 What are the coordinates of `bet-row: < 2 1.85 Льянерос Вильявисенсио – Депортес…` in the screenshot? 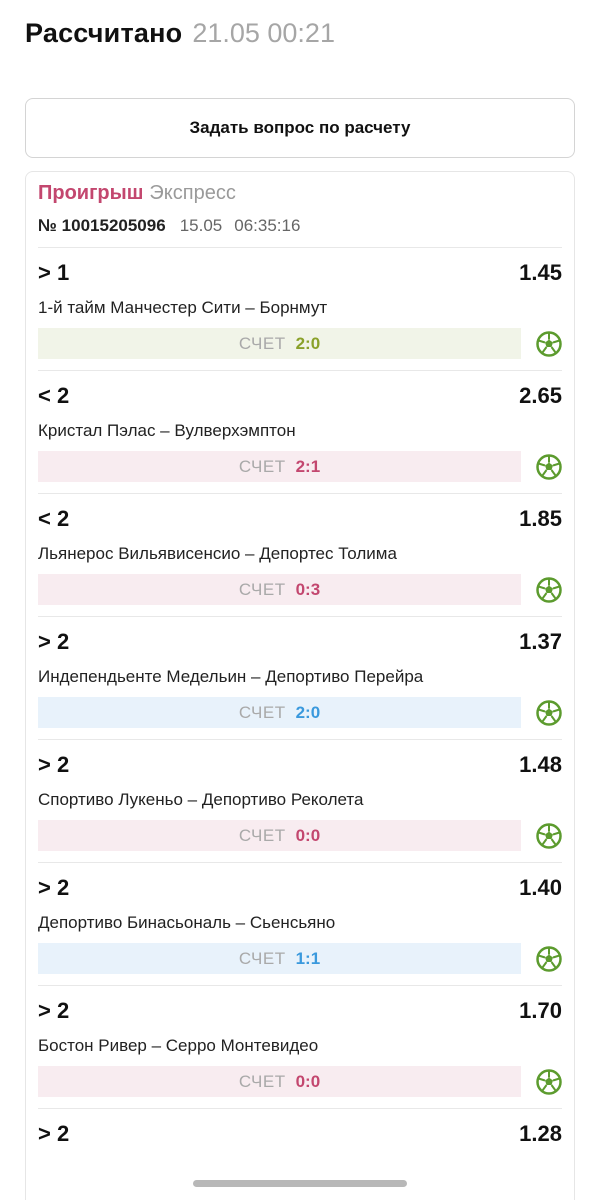 It's located at (300, 554).